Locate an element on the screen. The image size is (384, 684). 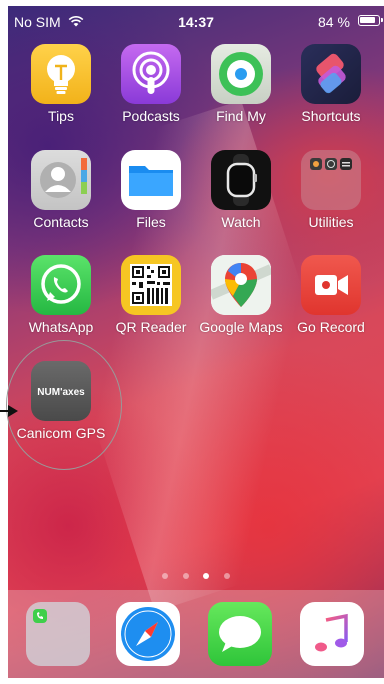
whatsapp-icon is located at coordinates (61, 285).